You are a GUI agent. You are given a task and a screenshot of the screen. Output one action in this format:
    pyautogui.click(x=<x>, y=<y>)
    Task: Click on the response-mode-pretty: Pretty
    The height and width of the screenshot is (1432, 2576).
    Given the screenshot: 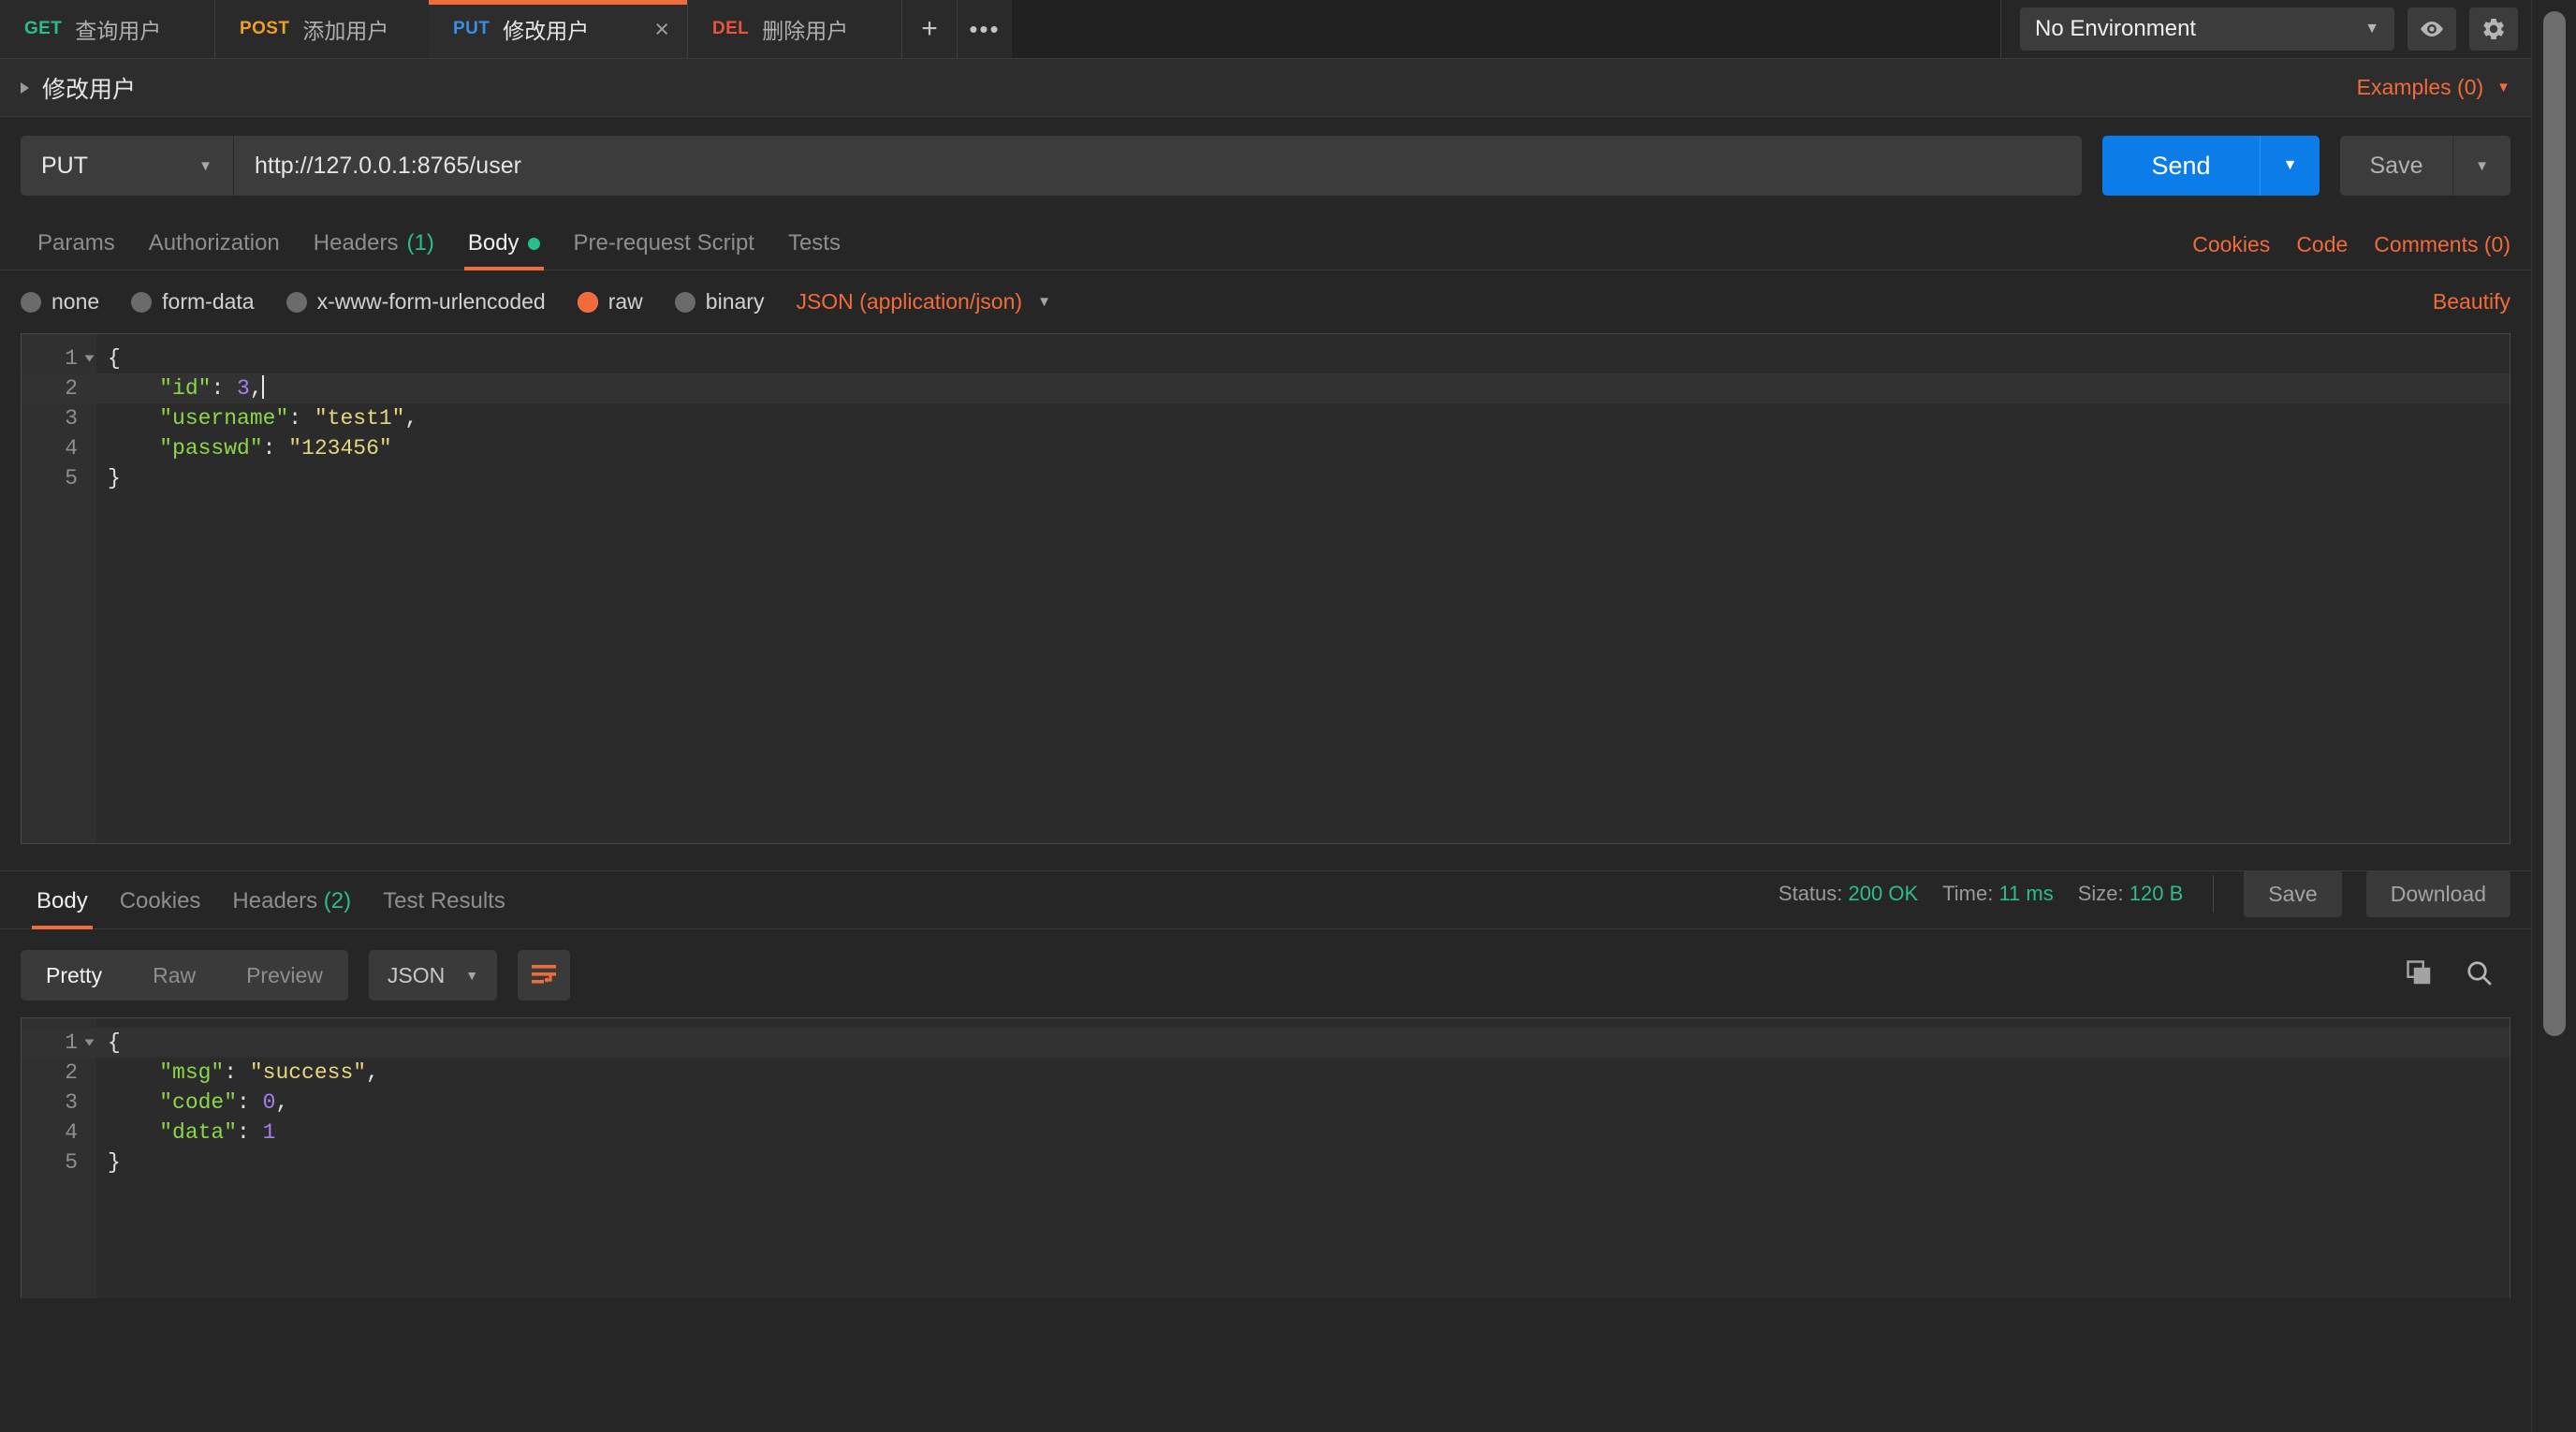 What is the action you would take?
    pyautogui.click(x=74, y=975)
    